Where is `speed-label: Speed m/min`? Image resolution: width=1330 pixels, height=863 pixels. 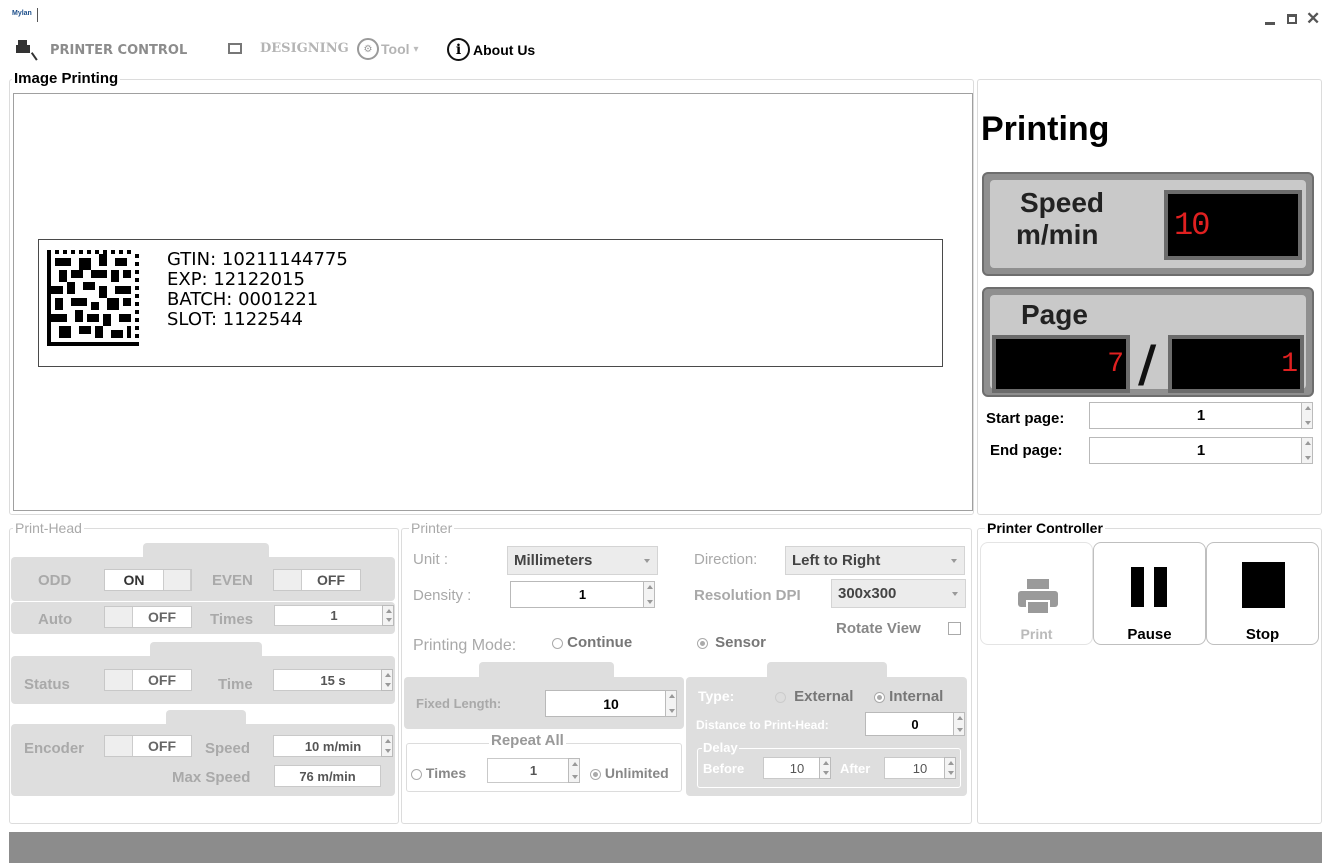 speed-label: Speed m/min is located at coordinates (1060, 218).